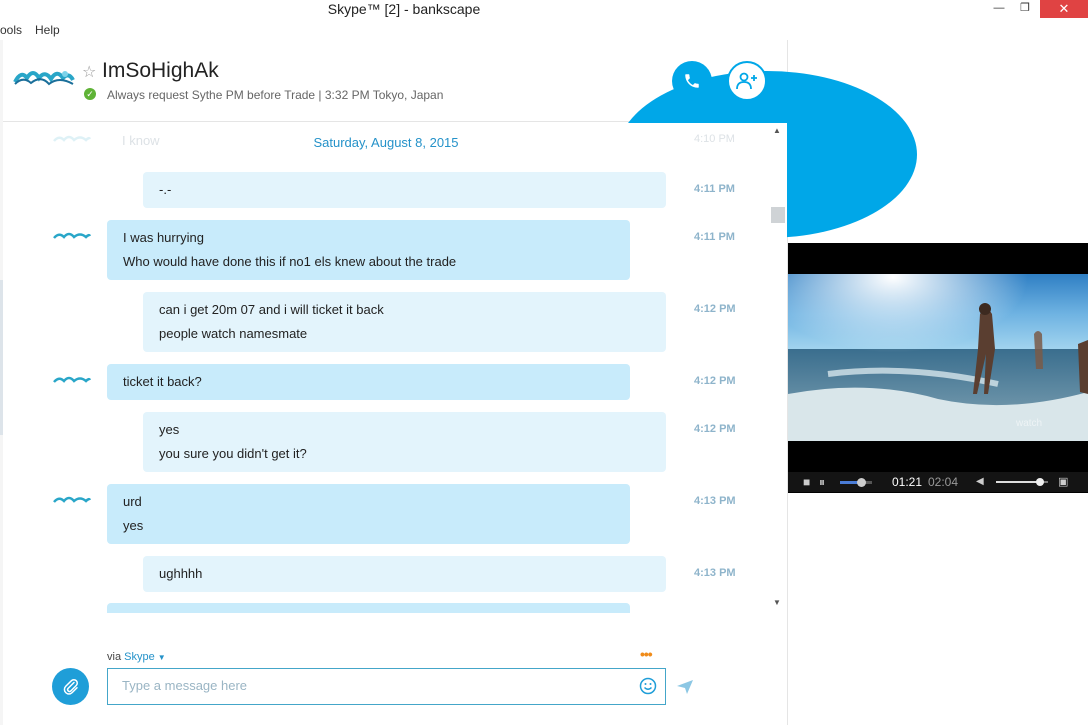 This screenshot has height=725, width=1088. Describe the element at coordinates (980, 482) in the screenshot. I see `volume-icon: ◀` at that location.